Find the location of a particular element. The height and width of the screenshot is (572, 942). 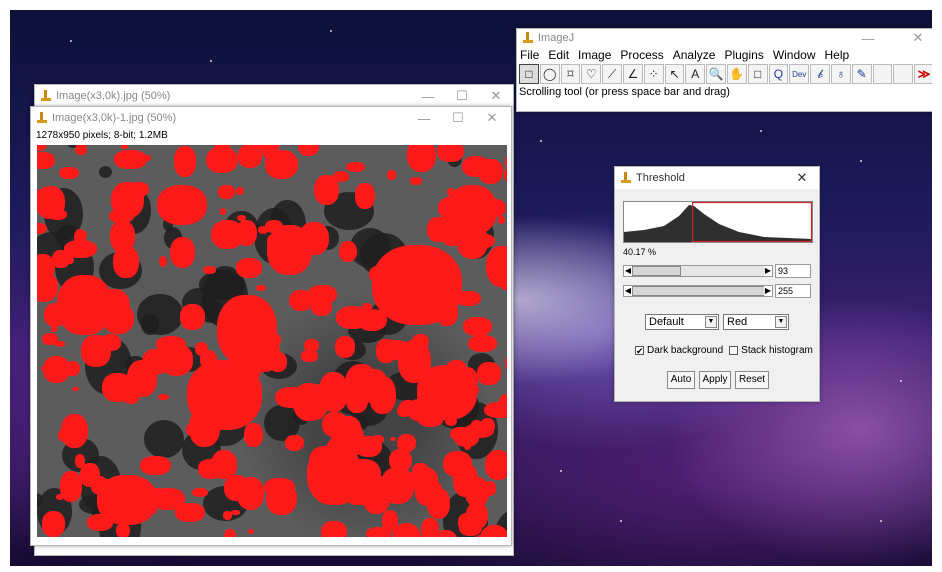

image-window-back-titlebar: Image(x3,0k).jpg (50%) — ☐ ✕ is located at coordinates (274, 96).